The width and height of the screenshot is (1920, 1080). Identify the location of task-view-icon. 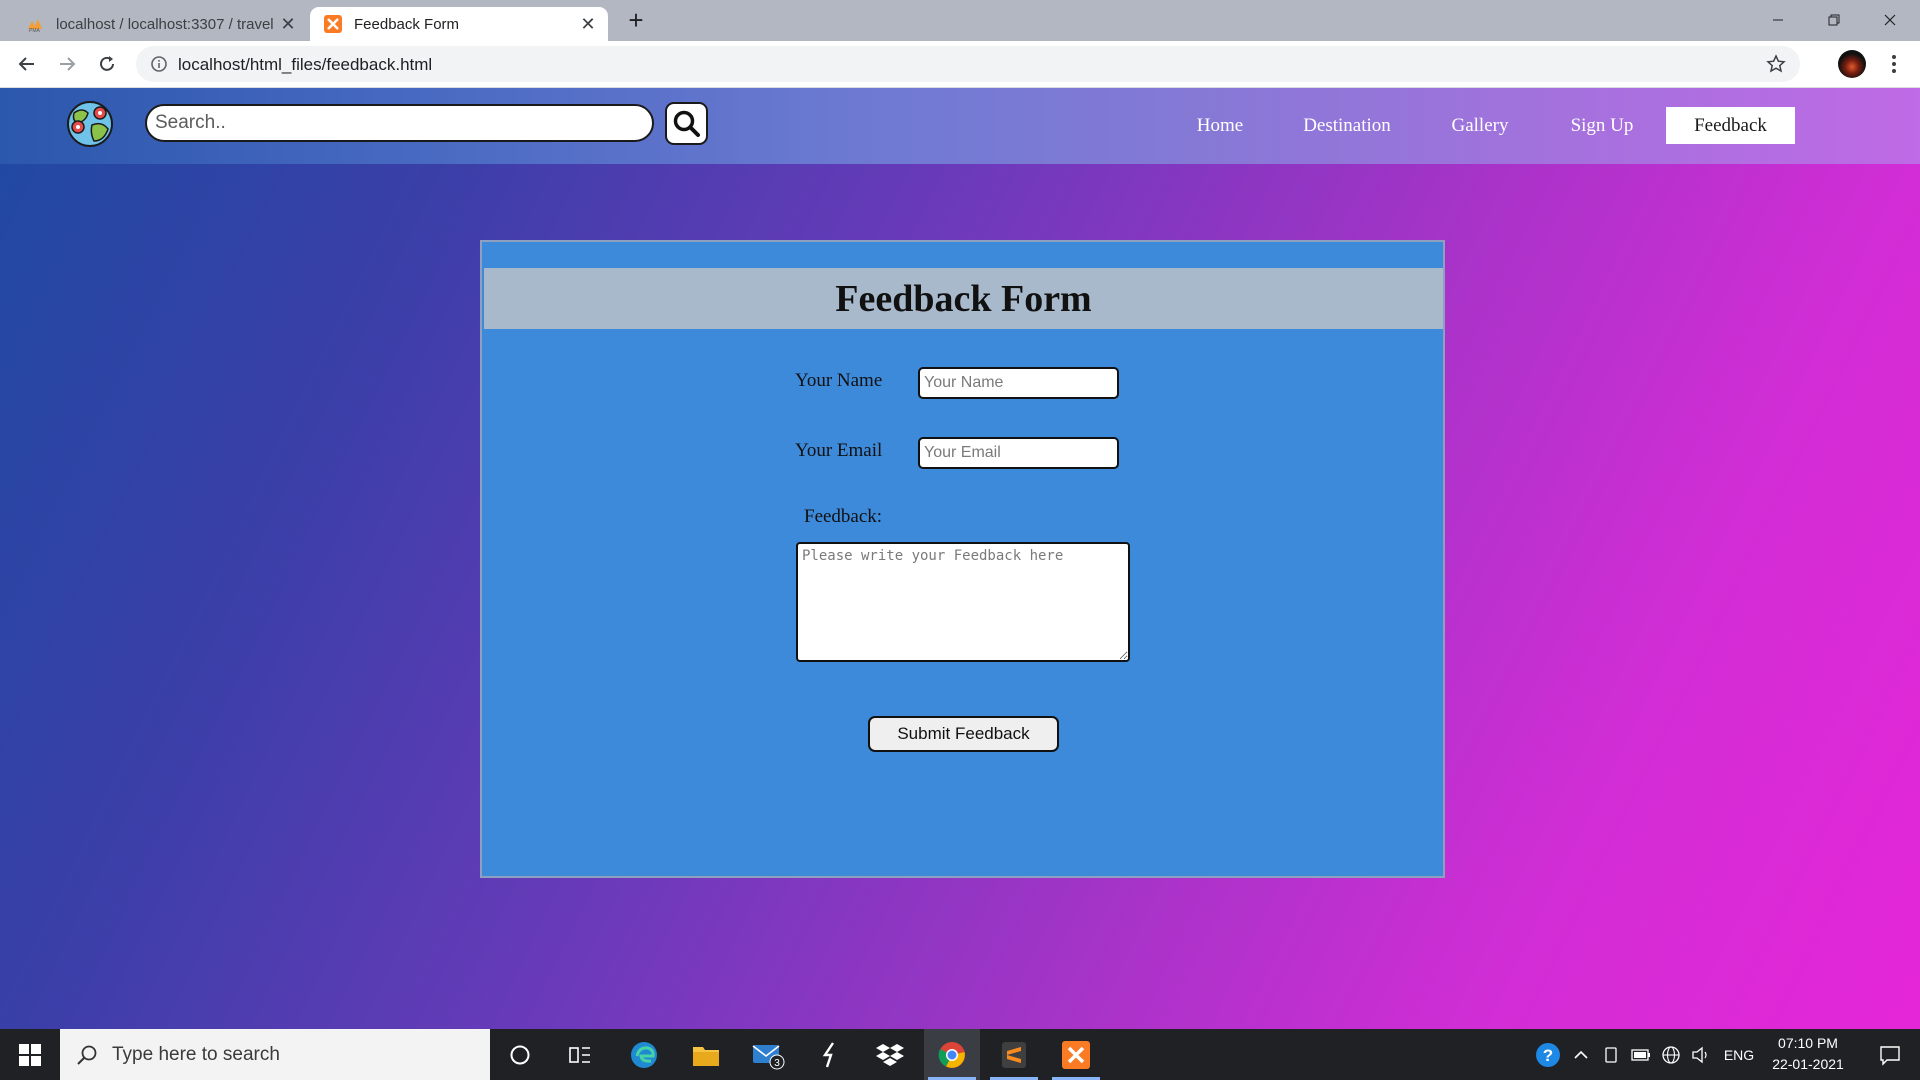
(580, 1054).